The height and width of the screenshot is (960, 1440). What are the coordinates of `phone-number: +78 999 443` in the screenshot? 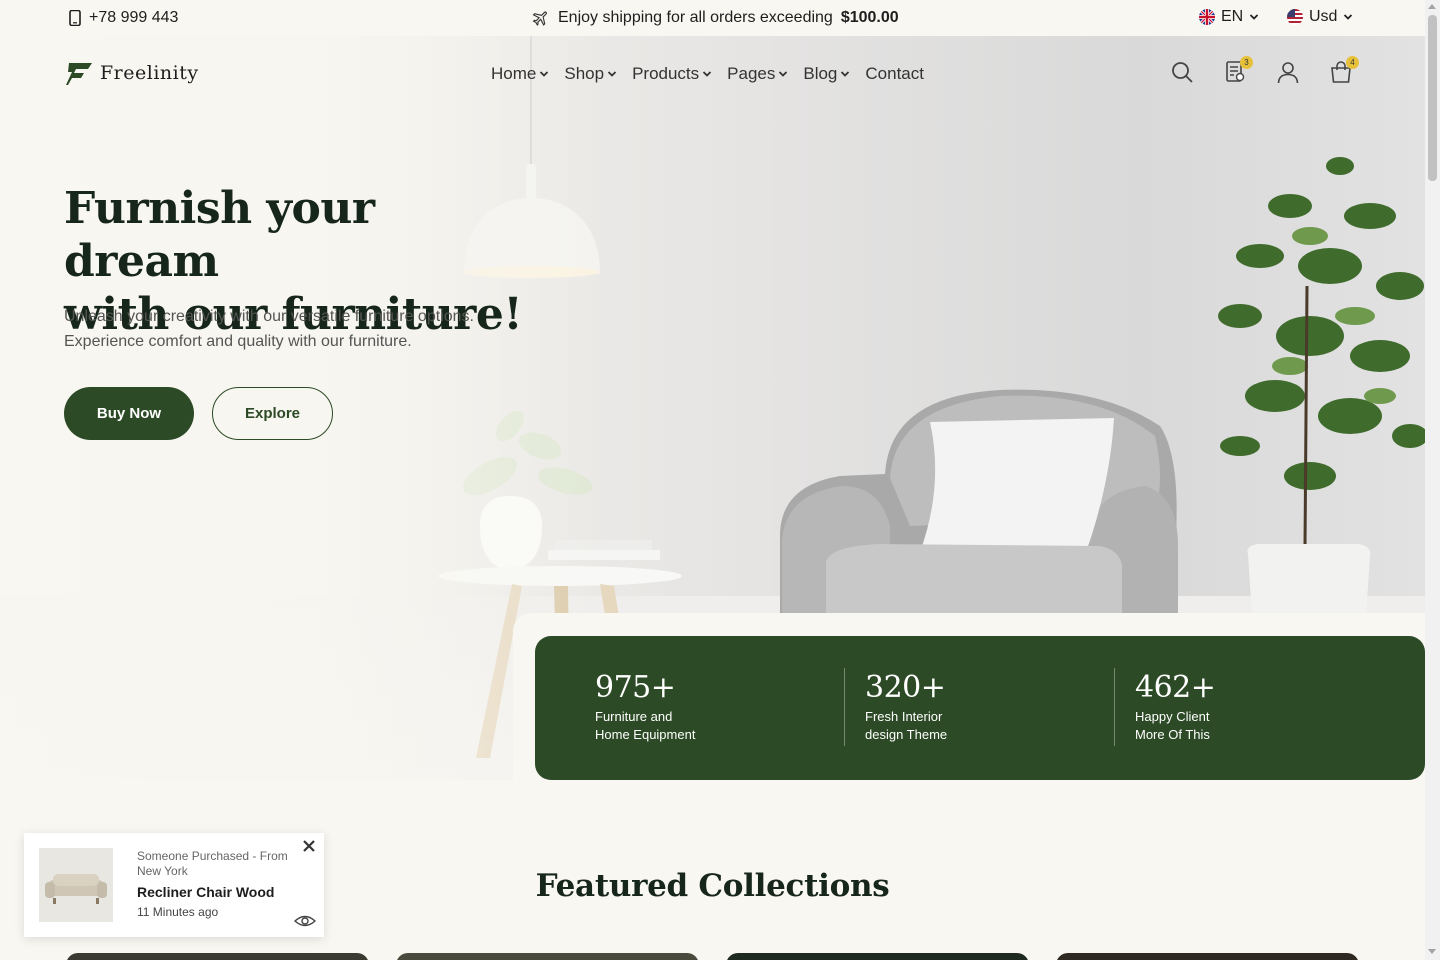 It's located at (134, 17).